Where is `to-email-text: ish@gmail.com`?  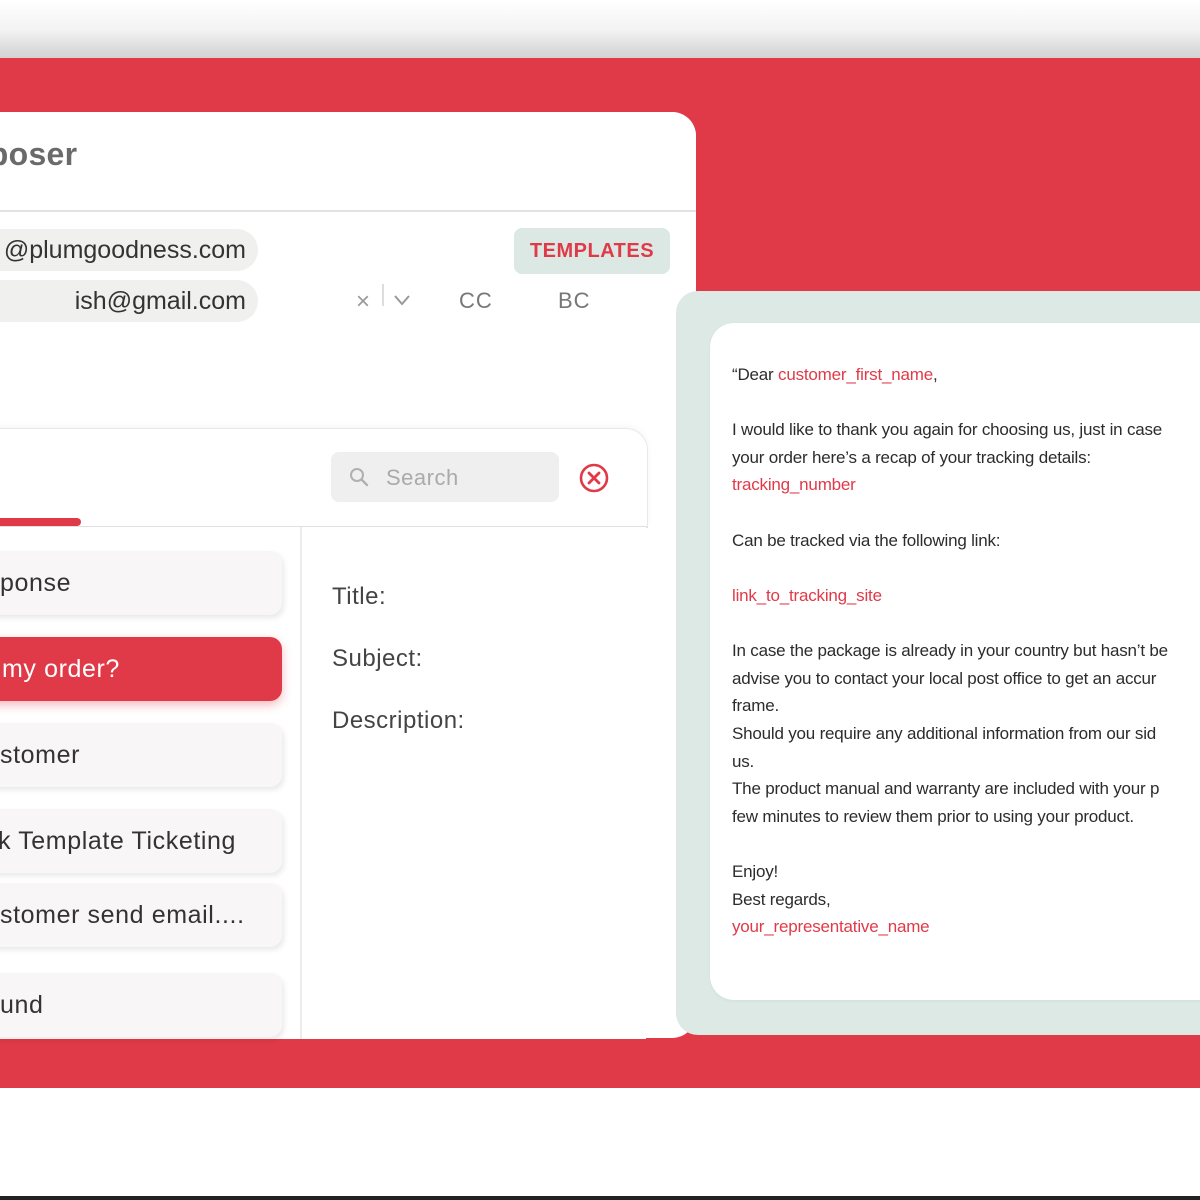 to-email-text: ish@gmail.com is located at coordinates (160, 301).